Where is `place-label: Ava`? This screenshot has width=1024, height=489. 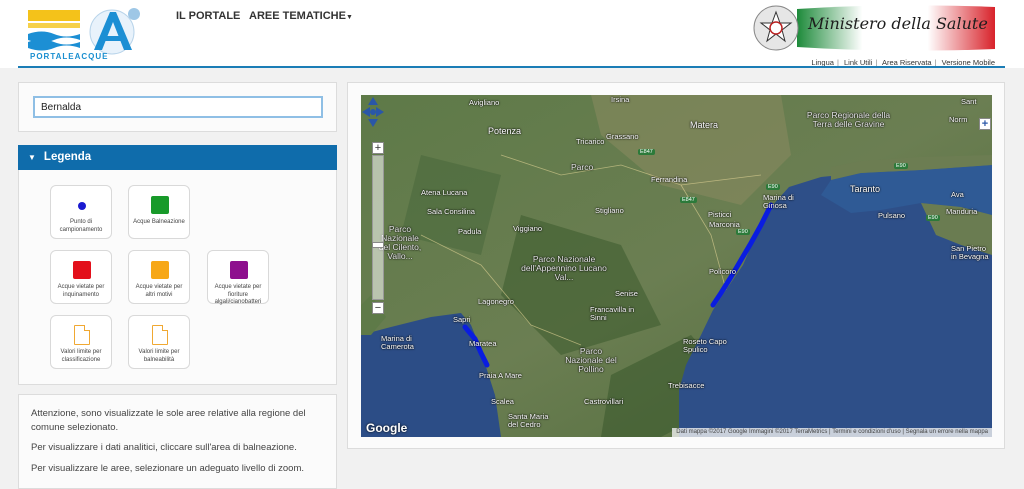 place-label: Ava is located at coordinates (957, 194).